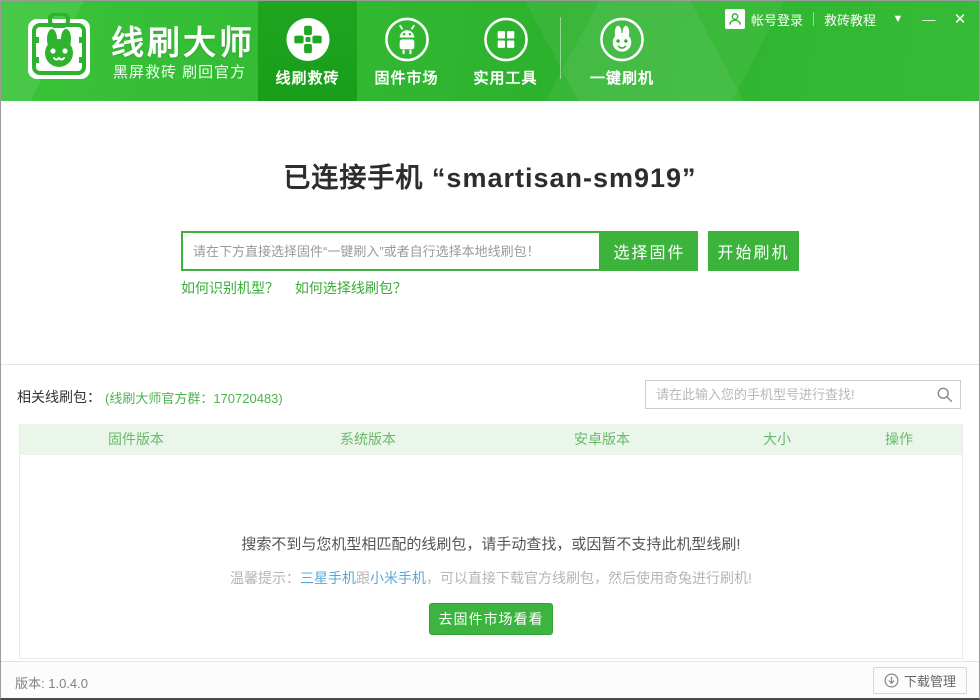  I want to click on table-header-size: 大小, so click(777, 439).